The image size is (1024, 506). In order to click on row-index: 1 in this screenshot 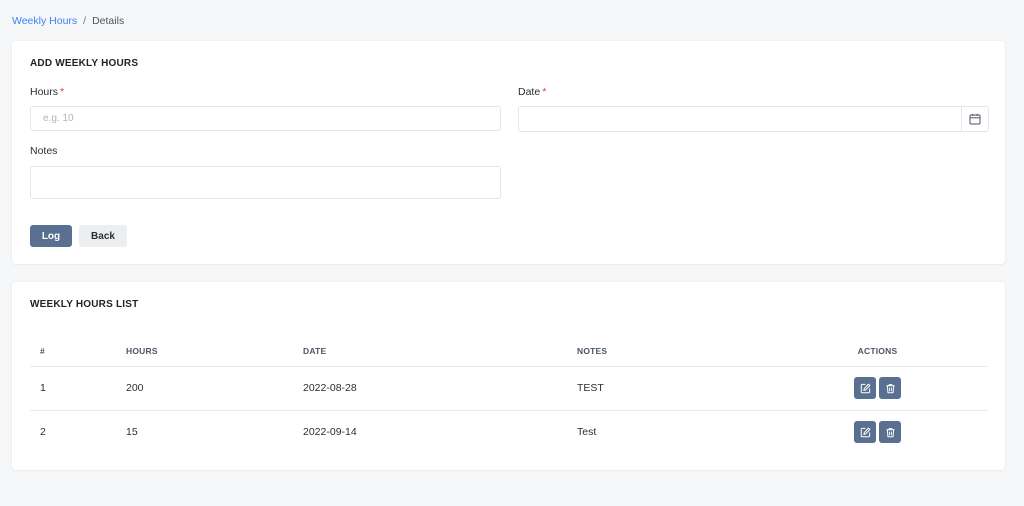, I will do `click(78, 388)`.